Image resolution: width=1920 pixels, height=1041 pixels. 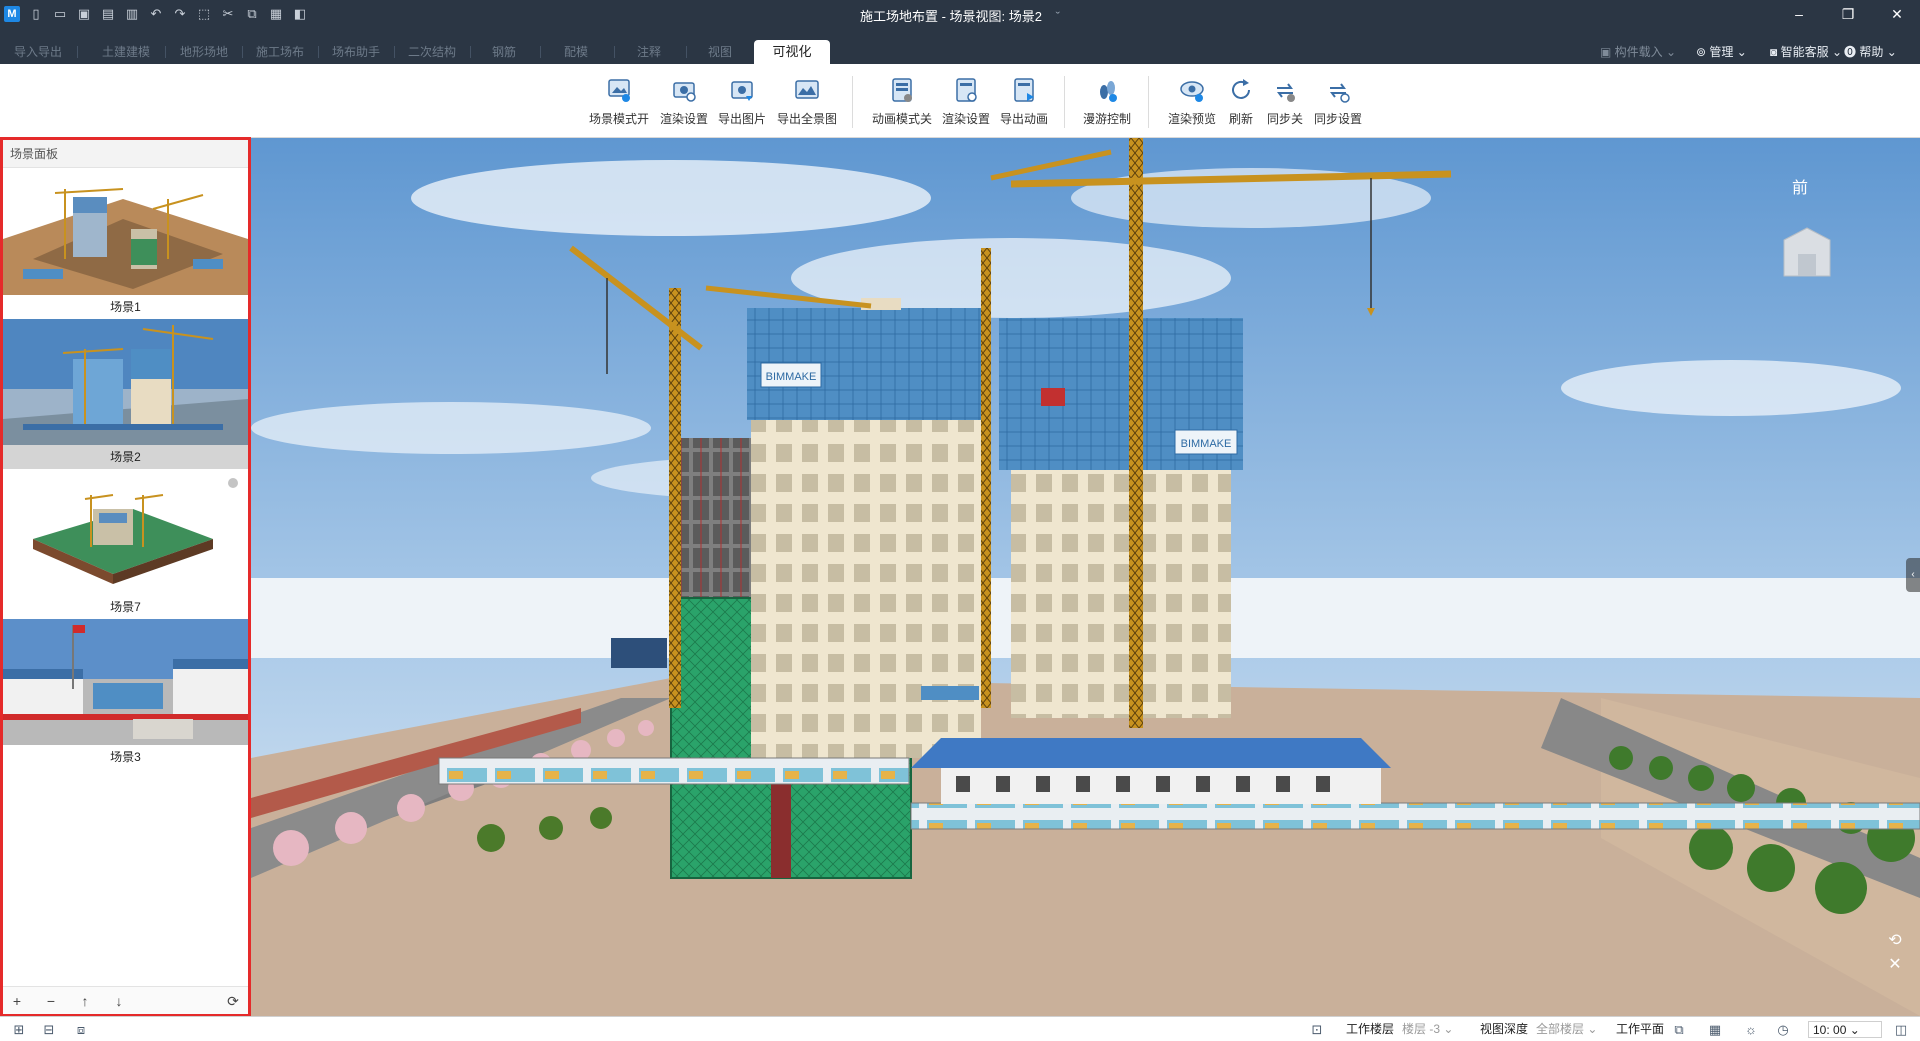 What do you see at coordinates (1701, 52) in the screenshot?
I see `manage-icon: ⊚` at bounding box center [1701, 52].